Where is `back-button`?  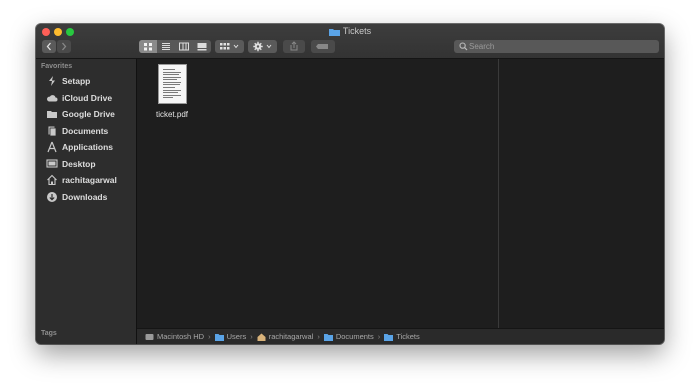
back-button is located at coordinates (49, 46).